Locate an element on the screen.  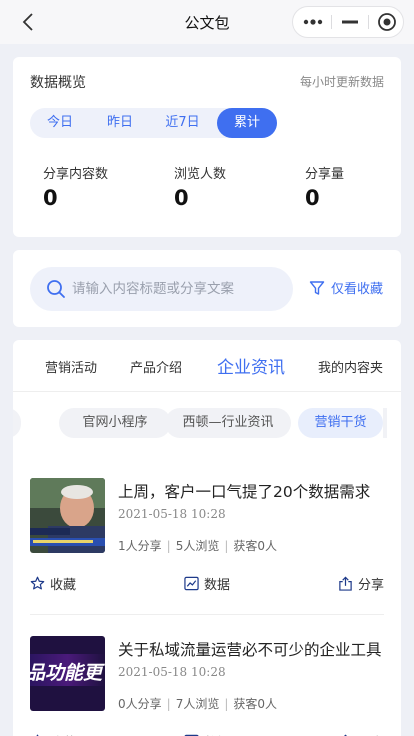
category-tabs: 营销活动 产品介绍 企业资讯 我的内容夹 is located at coordinates (207, 366).